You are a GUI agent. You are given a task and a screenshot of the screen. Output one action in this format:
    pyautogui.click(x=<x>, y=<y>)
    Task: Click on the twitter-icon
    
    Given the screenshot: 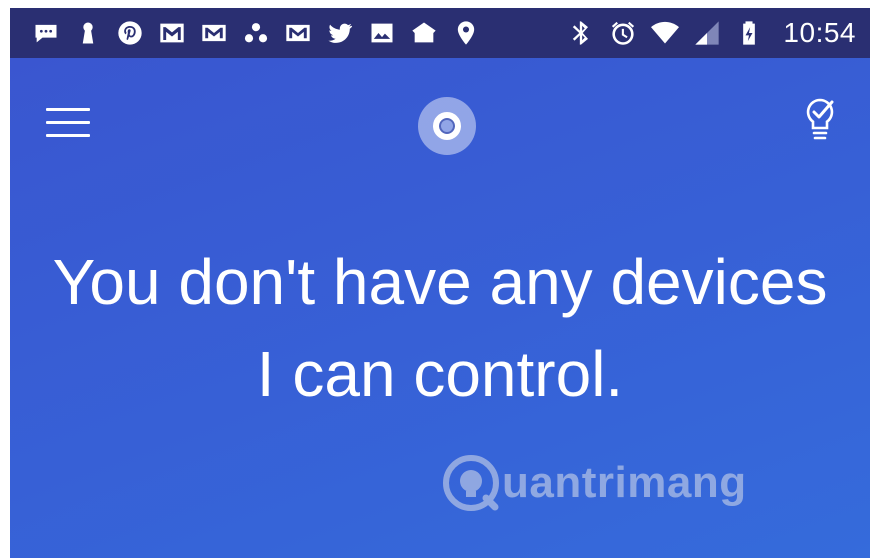 What is the action you would take?
    pyautogui.click(x=340, y=33)
    